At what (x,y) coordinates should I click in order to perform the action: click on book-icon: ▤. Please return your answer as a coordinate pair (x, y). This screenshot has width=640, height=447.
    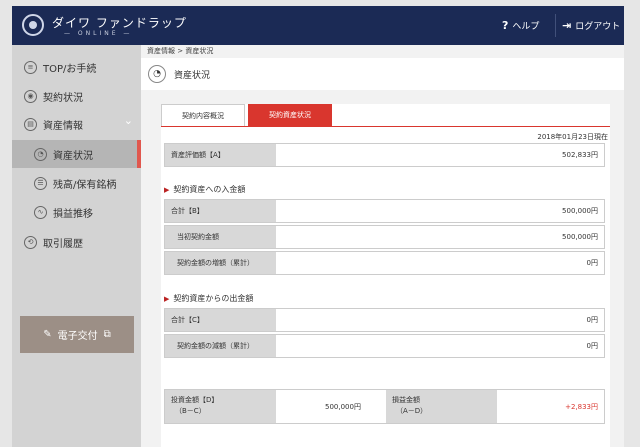
    Looking at the image, I should click on (30, 124).